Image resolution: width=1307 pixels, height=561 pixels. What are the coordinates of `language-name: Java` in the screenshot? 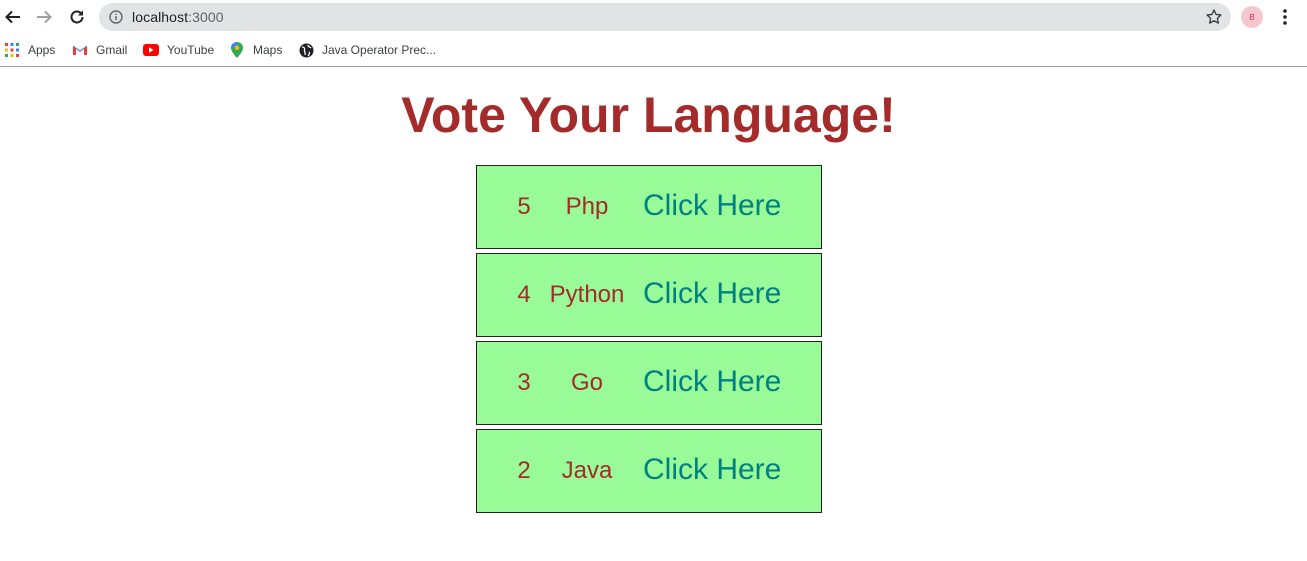 It's located at (587, 470).